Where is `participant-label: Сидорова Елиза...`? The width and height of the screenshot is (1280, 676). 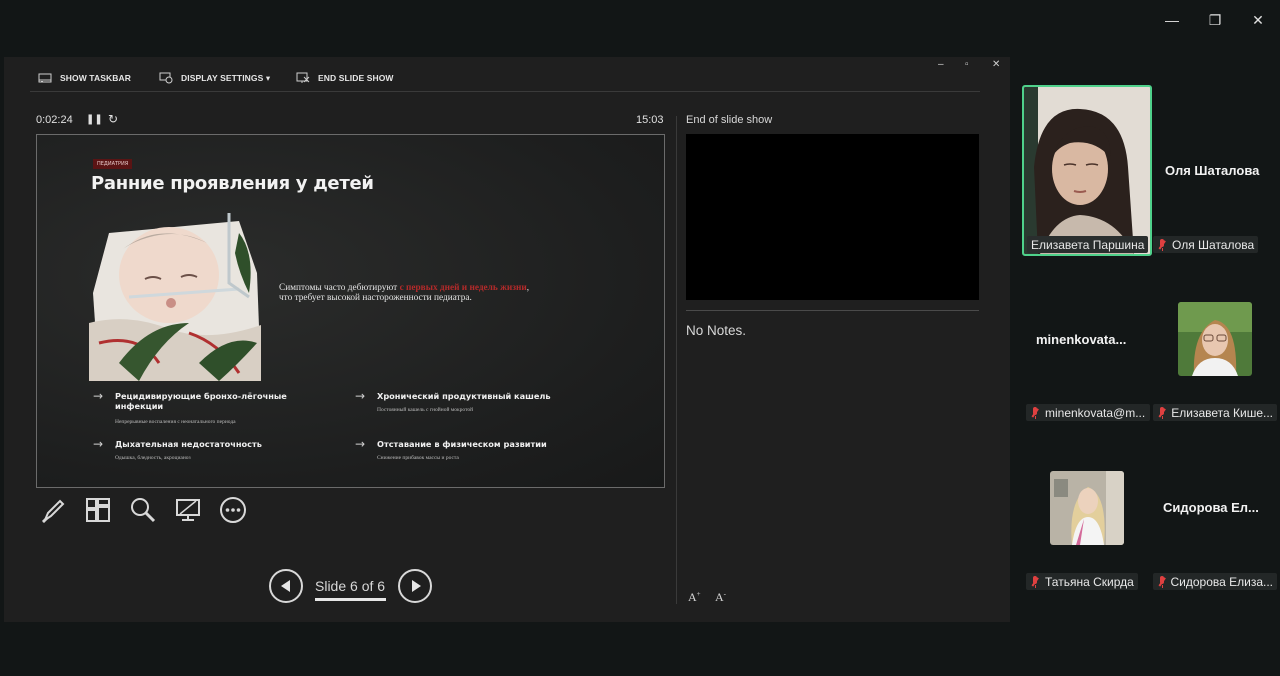 participant-label: Сидорова Елиза... is located at coordinates (1215, 581).